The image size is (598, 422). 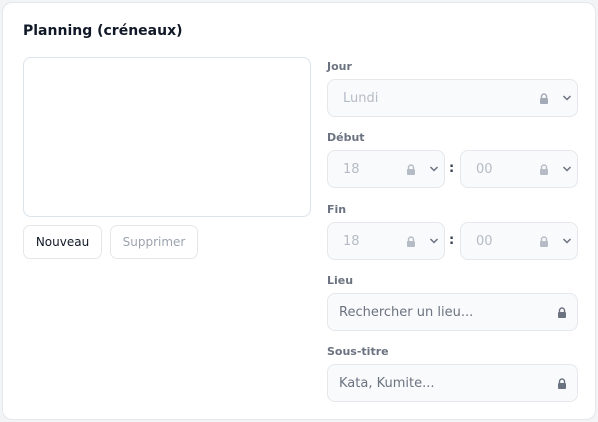 What do you see at coordinates (346, 137) in the screenshot?
I see `start-label: Début` at bounding box center [346, 137].